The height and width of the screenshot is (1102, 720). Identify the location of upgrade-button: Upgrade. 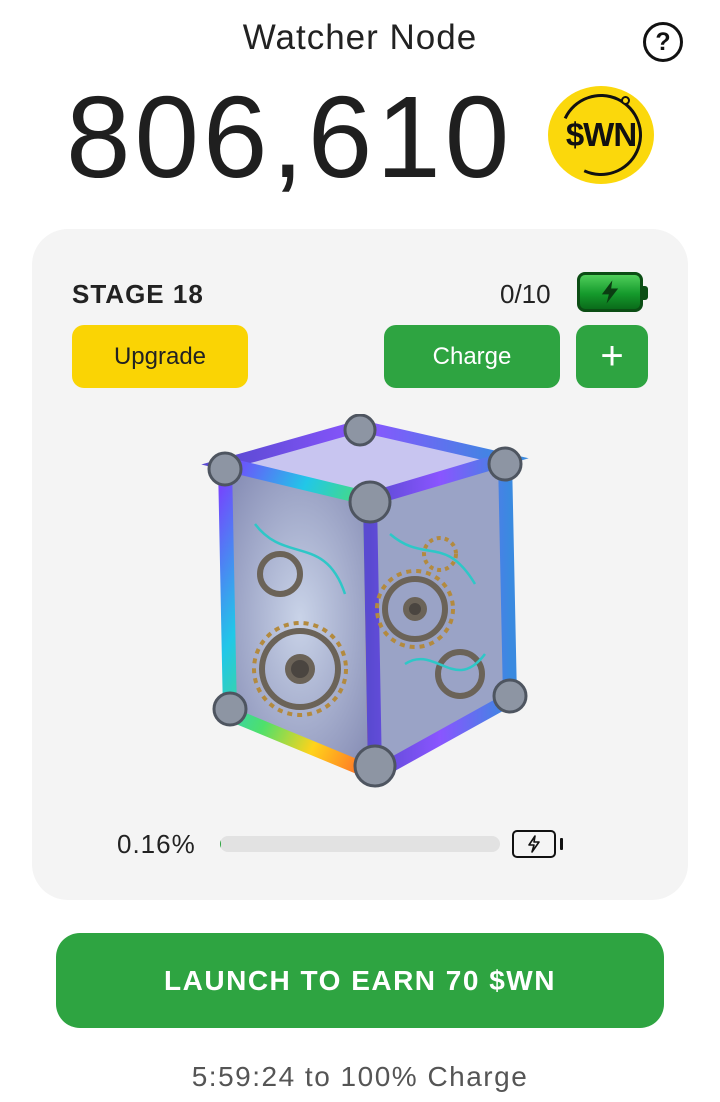
(160, 356).